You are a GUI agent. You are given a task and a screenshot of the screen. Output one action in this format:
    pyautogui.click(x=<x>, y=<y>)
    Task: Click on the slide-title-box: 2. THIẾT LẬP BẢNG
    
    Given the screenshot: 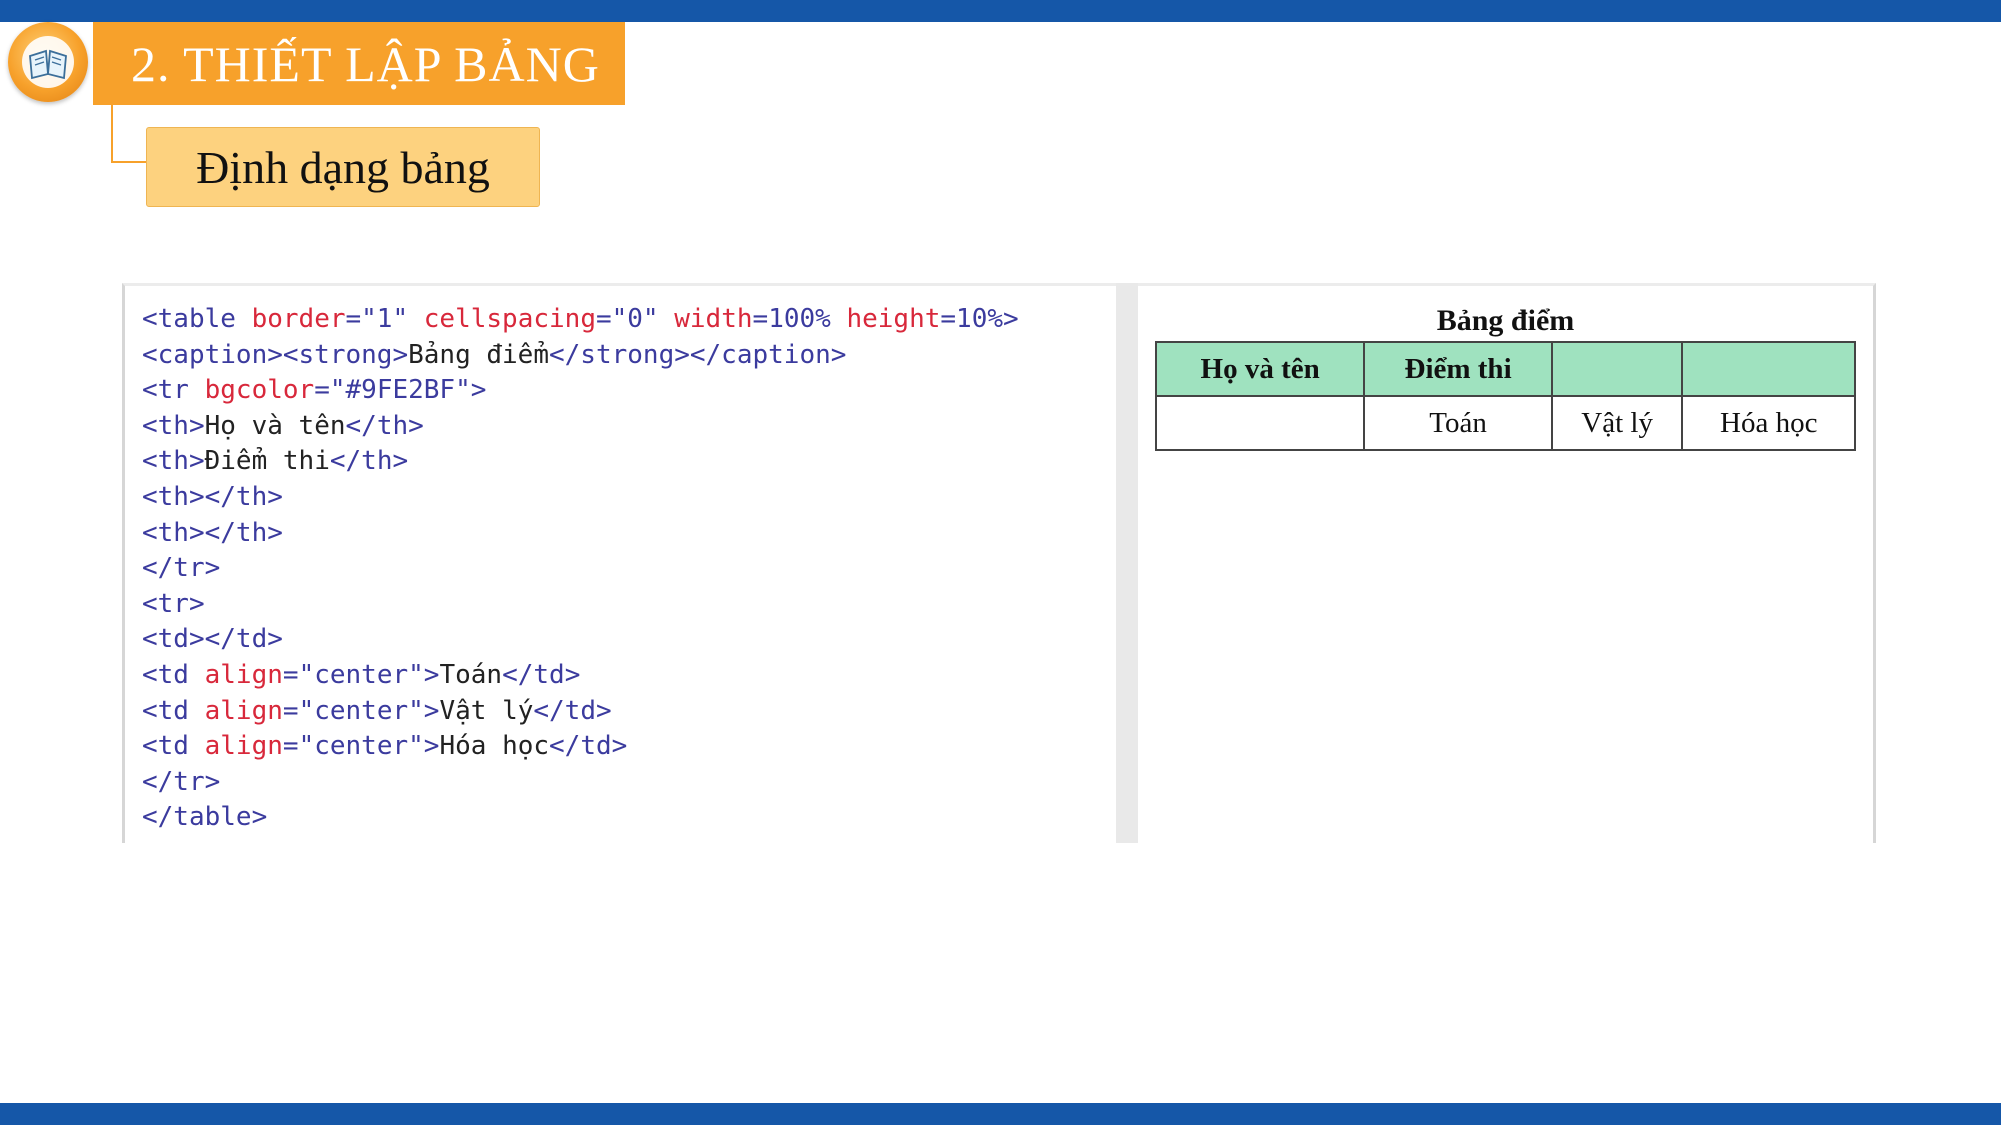 What is the action you would take?
    pyautogui.click(x=359, y=63)
    